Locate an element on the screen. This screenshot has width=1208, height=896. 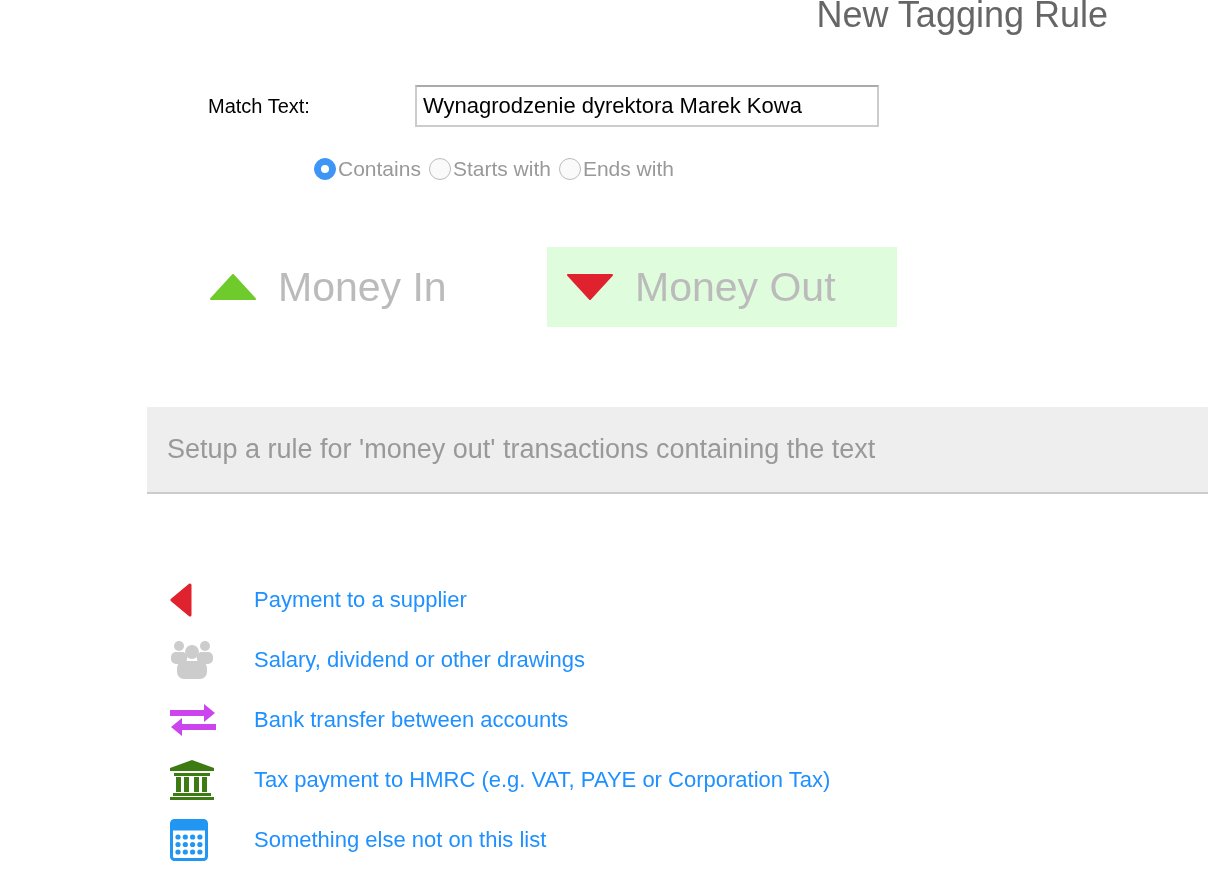
category-link: Salary, dividend or other drawings is located at coordinates (419, 660).